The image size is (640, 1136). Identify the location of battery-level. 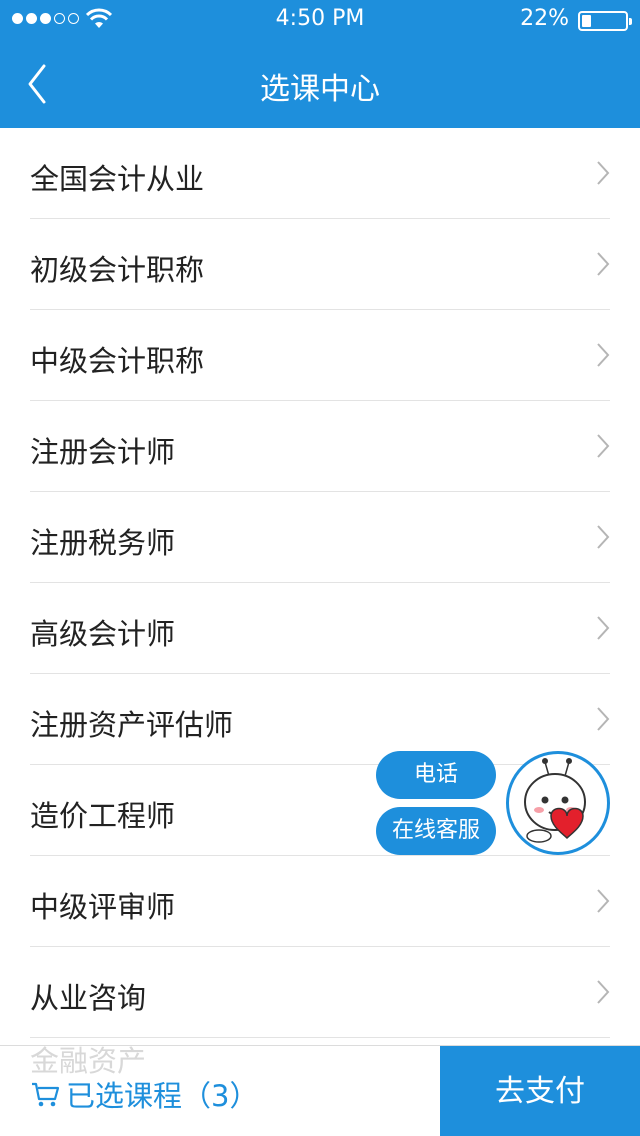
(586, 21).